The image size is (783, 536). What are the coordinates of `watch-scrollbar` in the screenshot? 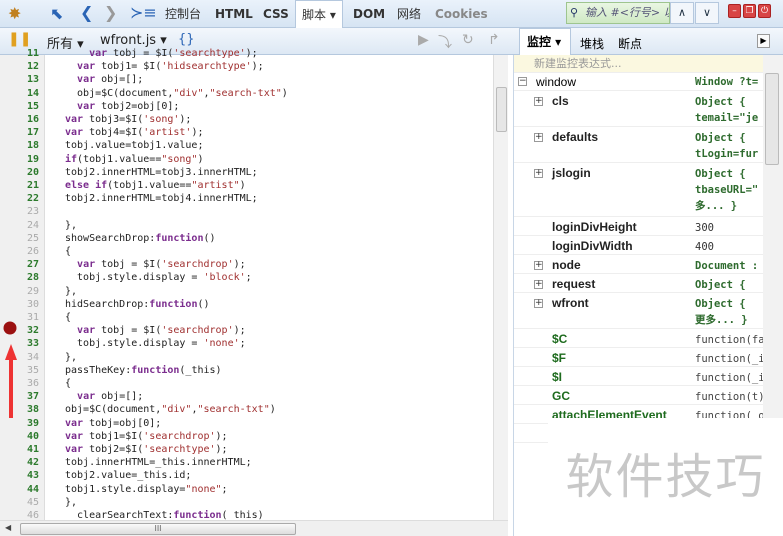 It's located at (773, 240).